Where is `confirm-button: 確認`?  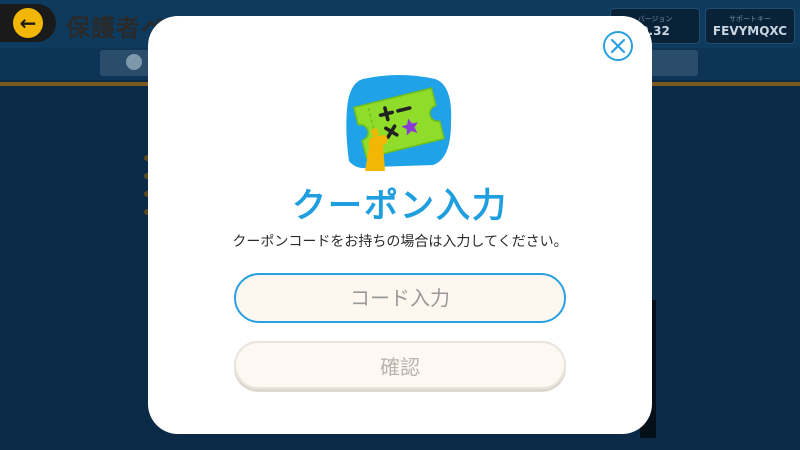 confirm-button: 確認 is located at coordinates (400, 365).